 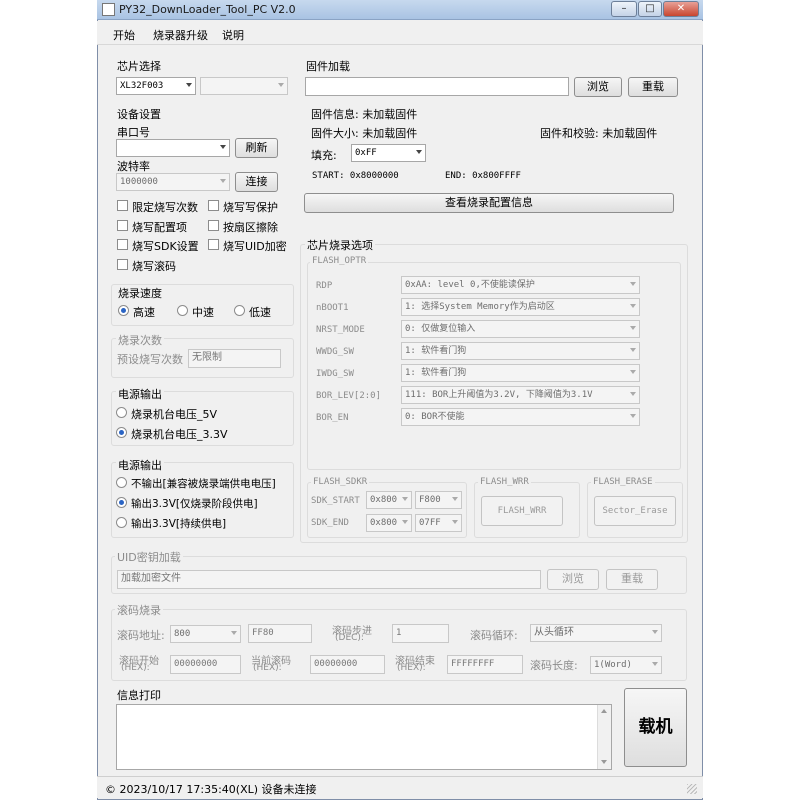 I want to click on write-protect-checkbox, so click(x=213, y=205).